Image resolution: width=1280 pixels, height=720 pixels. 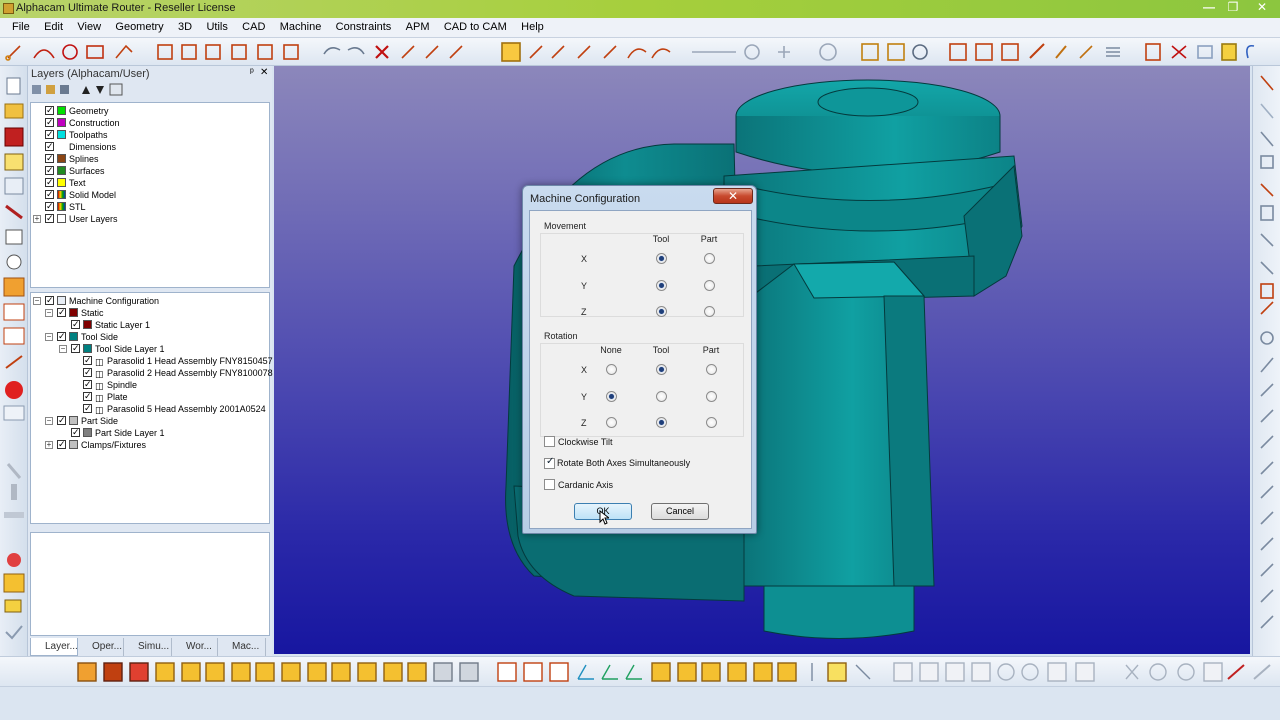 What do you see at coordinates (1113, 52) in the screenshot?
I see `list-icon` at bounding box center [1113, 52].